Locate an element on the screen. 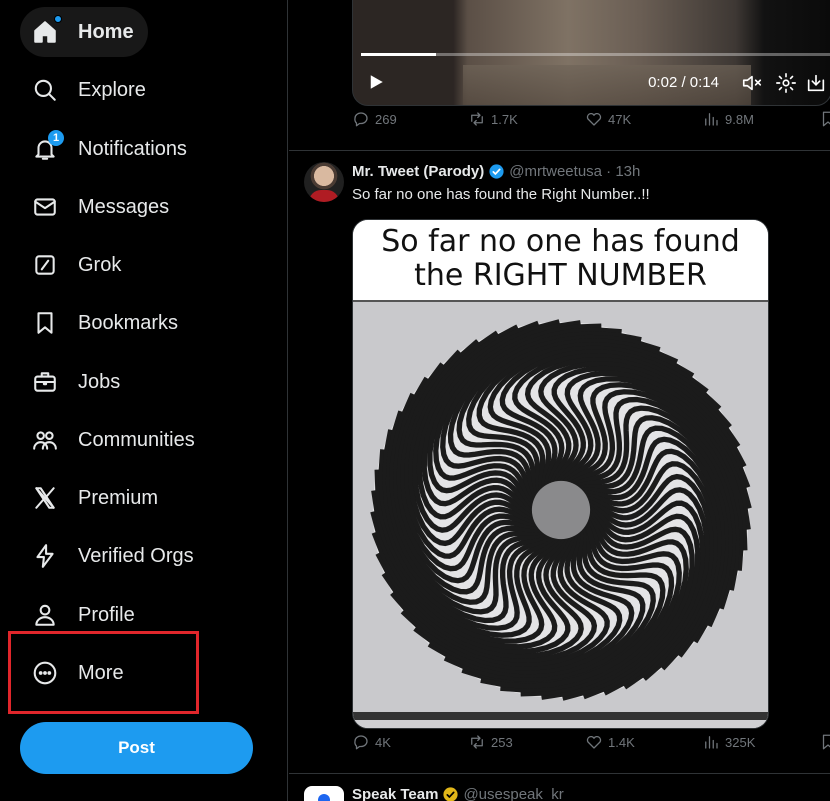 Image resolution: width=830 pixels, height=801 pixels. like-action: 47K is located at coordinates (608, 119).